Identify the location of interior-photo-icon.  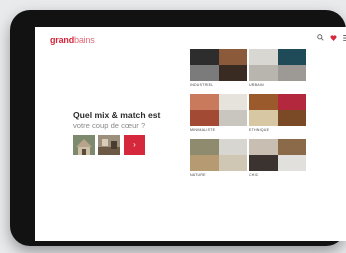
(109, 145).